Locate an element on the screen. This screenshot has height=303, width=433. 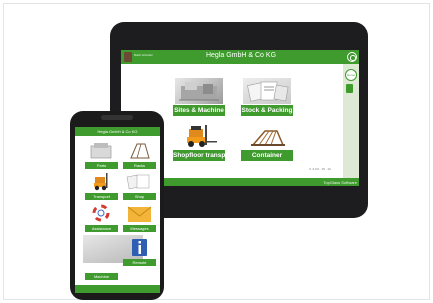
tile-label: Assistance is located at coordinates (101, 228).